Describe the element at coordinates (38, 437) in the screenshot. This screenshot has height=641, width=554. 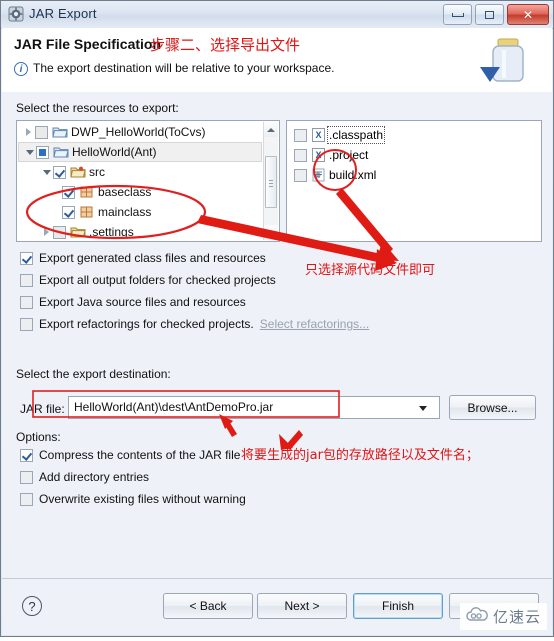
I see `options-label: Options:` at that location.